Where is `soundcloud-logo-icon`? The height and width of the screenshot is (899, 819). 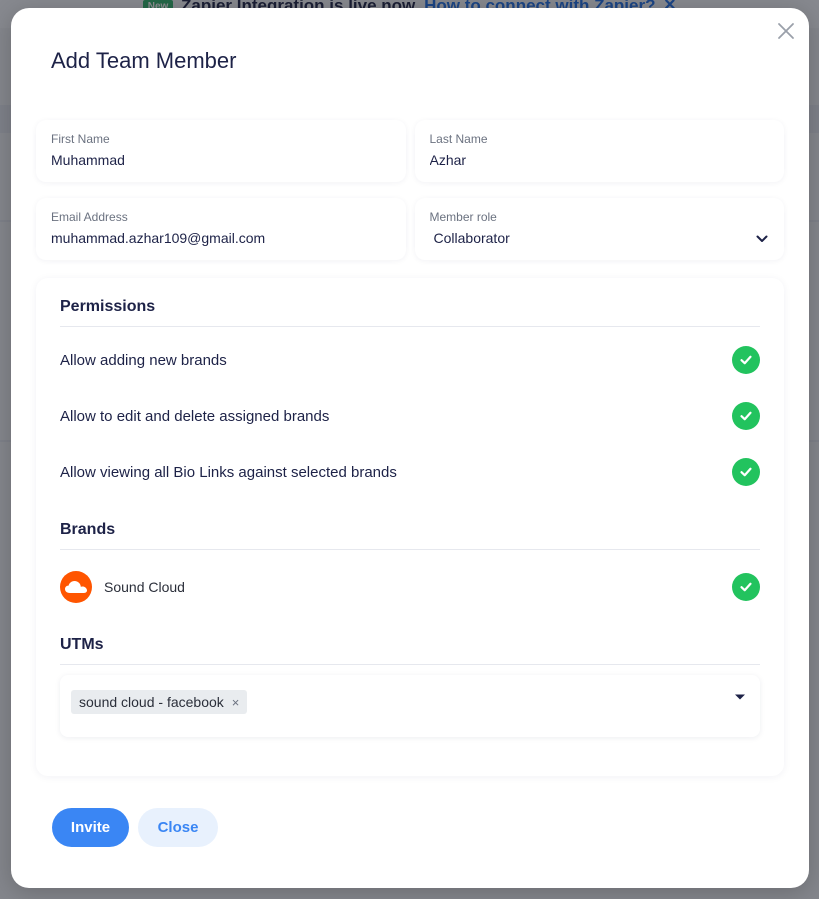
soundcloud-logo-icon is located at coordinates (76, 587).